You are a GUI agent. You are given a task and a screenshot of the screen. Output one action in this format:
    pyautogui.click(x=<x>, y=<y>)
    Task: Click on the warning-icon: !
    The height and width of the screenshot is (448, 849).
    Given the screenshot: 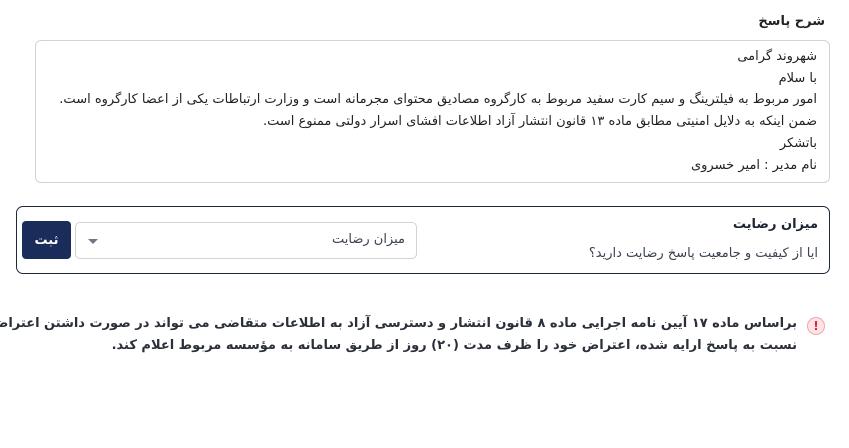 What is the action you would take?
    pyautogui.click(x=816, y=326)
    